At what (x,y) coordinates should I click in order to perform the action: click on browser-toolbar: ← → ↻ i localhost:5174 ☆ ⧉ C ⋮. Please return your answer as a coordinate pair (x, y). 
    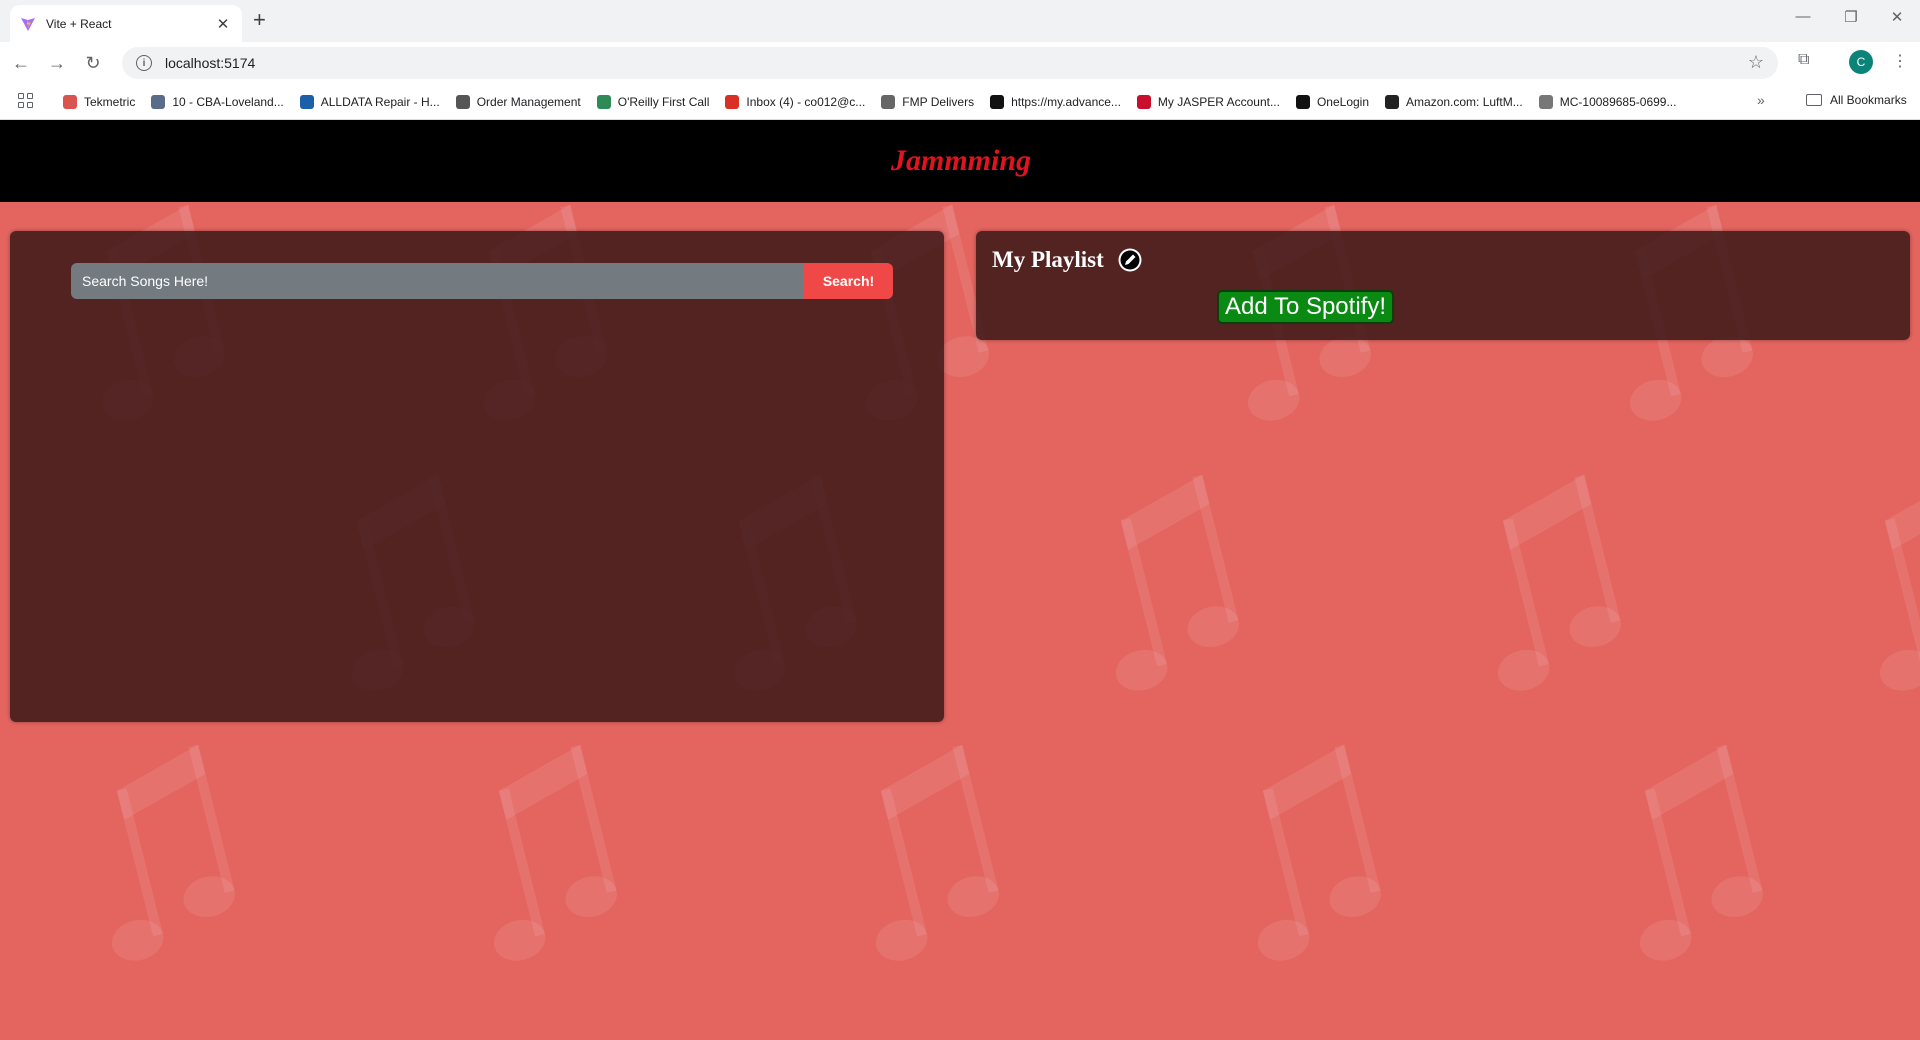
    Looking at the image, I should click on (960, 62).